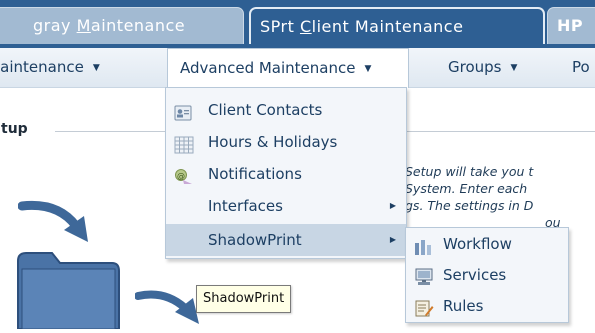  I want to click on tab-gray-maintenance: gray Maintenance, so click(122, 25).